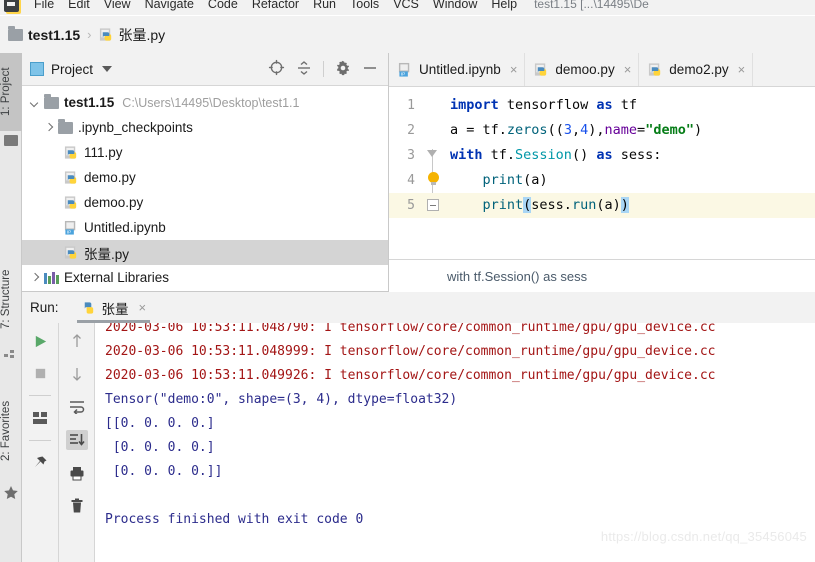 The image size is (815, 562). What do you see at coordinates (77, 341) in the screenshot?
I see `arrow-up-icon` at bounding box center [77, 341].